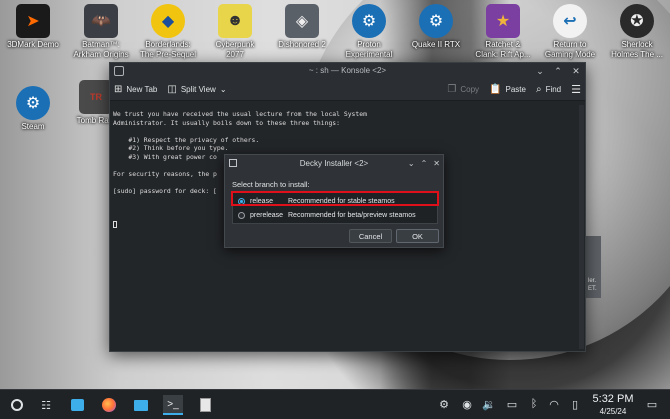 The width and height of the screenshot is (670, 419). Describe the element at coordinates (540, 71) in the screenshot. I see `minimize-button: ⌄` at that location.